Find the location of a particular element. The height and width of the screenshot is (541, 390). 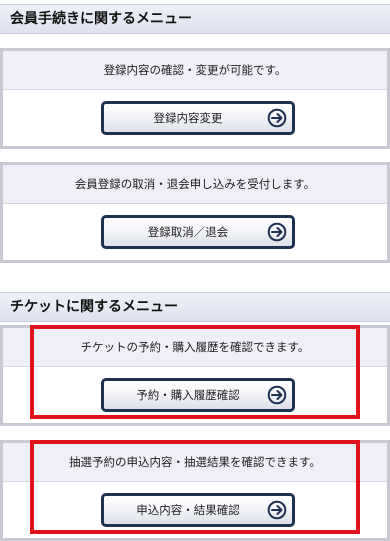

withdraw-membership-button: 登録取消／退会 is located at coordinates (198, 232).